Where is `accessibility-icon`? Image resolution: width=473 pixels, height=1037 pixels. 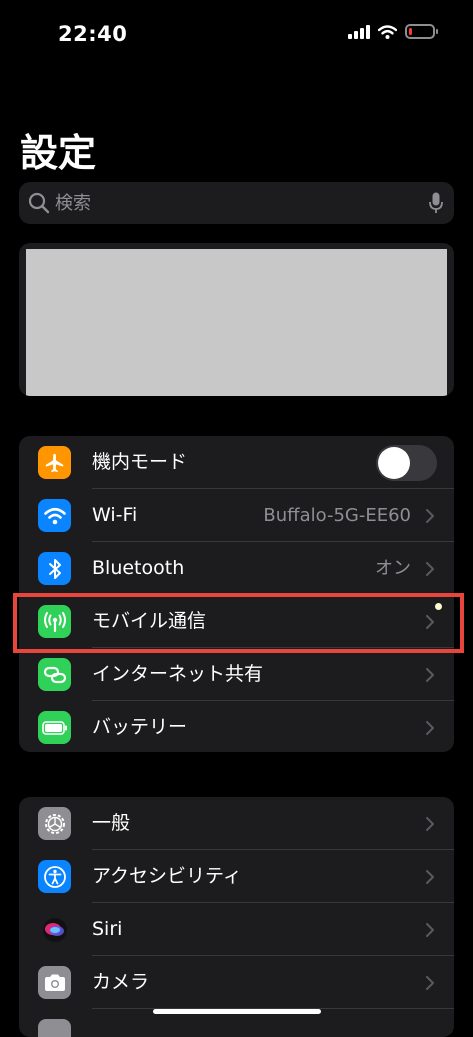
accessibility-icon is located at coordinates (54, 876).